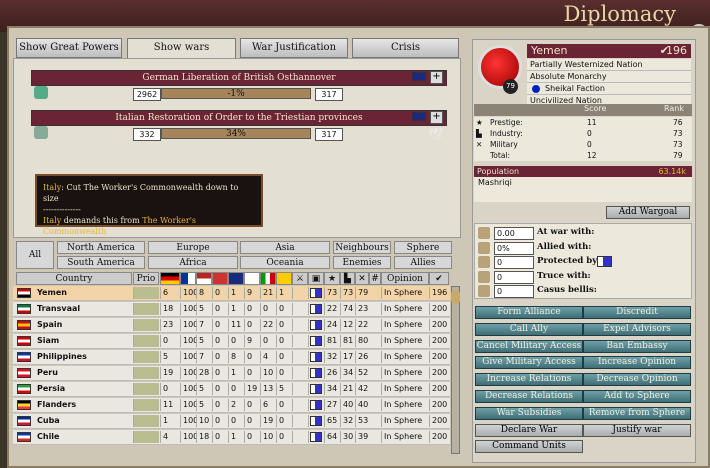  Describe the element at coordinates (231, 405) in the screenshot. I see `table-row: Flanders1110050206031274040In Sphere200` at that location.